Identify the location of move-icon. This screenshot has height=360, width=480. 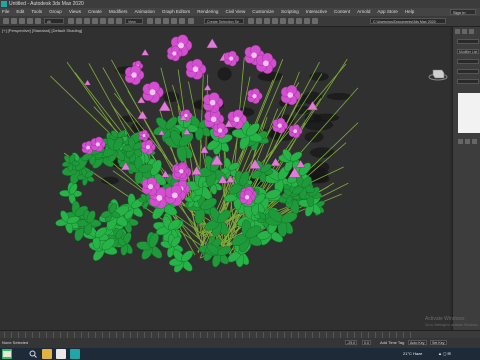
(103, 21).